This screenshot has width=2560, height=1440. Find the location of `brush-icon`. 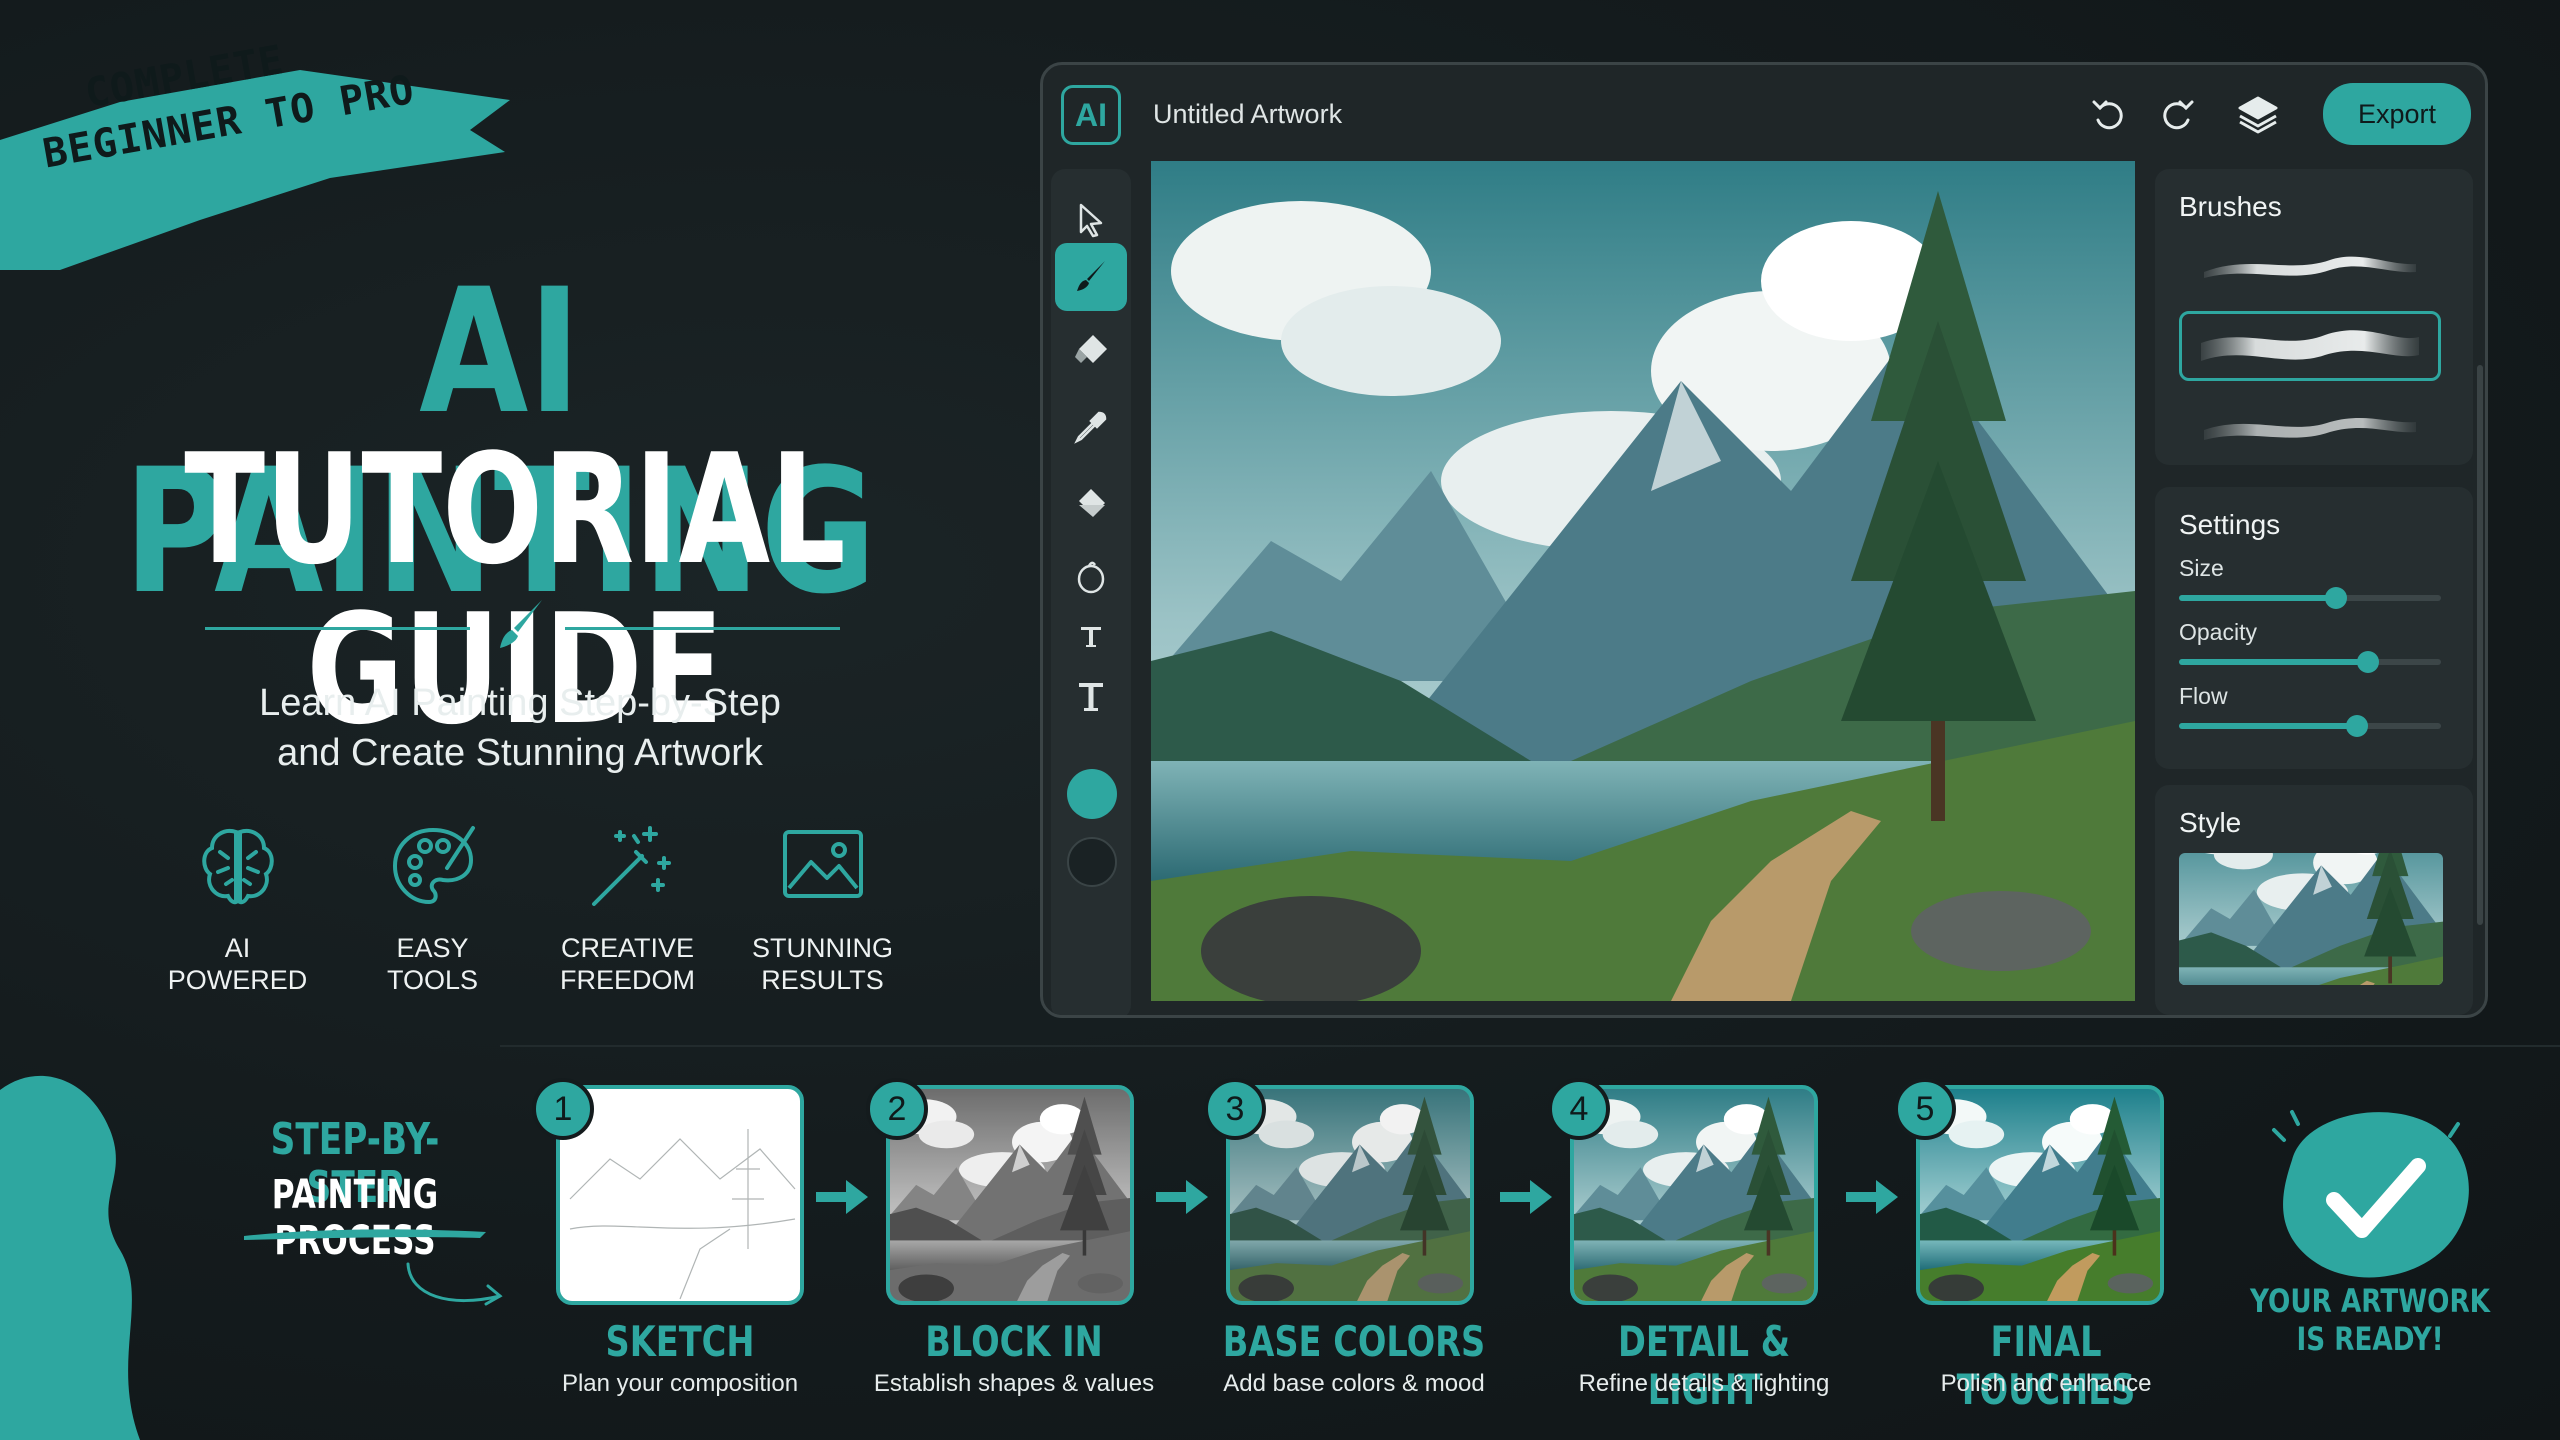

brush-icon is located at coordinates (1091, 276).